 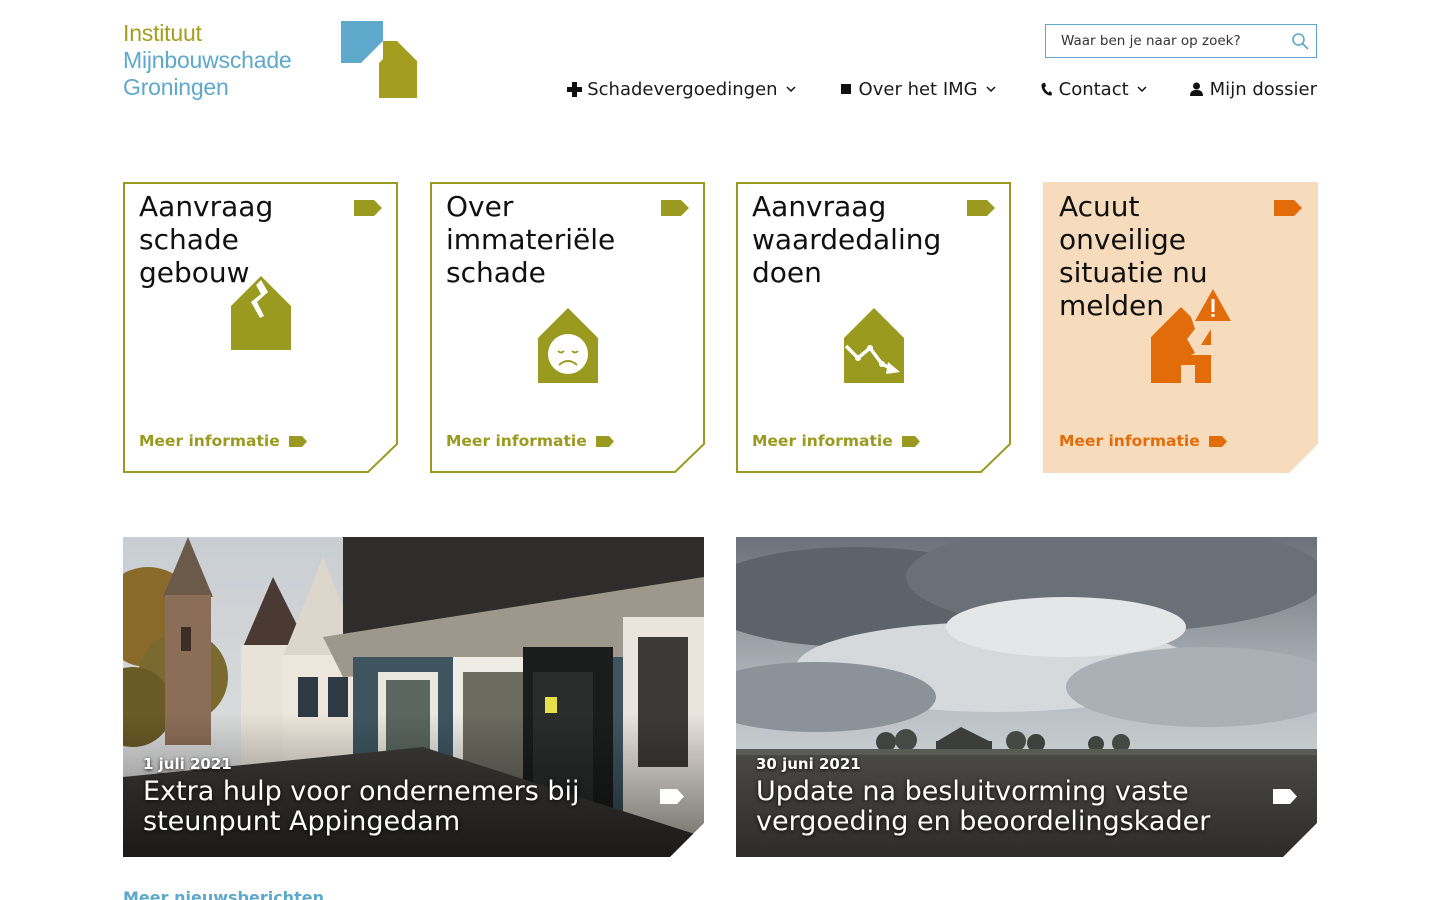 I want to click on logo-line-2: Mijnbouwschade, so click(x=207, y=60).